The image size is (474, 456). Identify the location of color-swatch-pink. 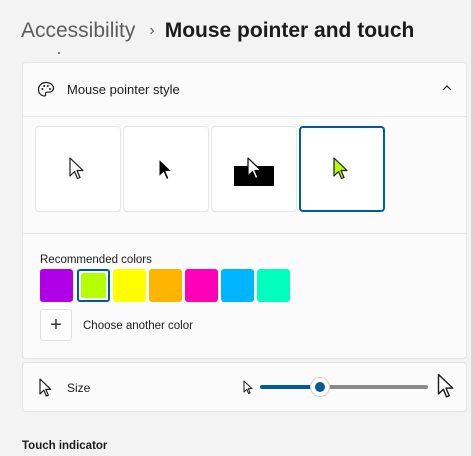
(201, 285).